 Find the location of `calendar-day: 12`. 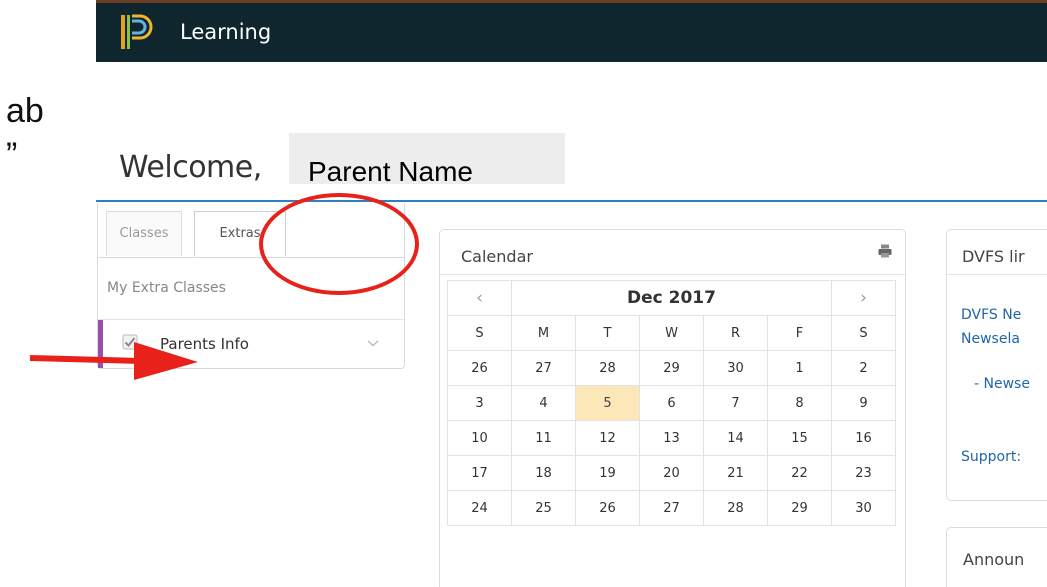

calendar-day: 12 is located at coordinates (607, 438).